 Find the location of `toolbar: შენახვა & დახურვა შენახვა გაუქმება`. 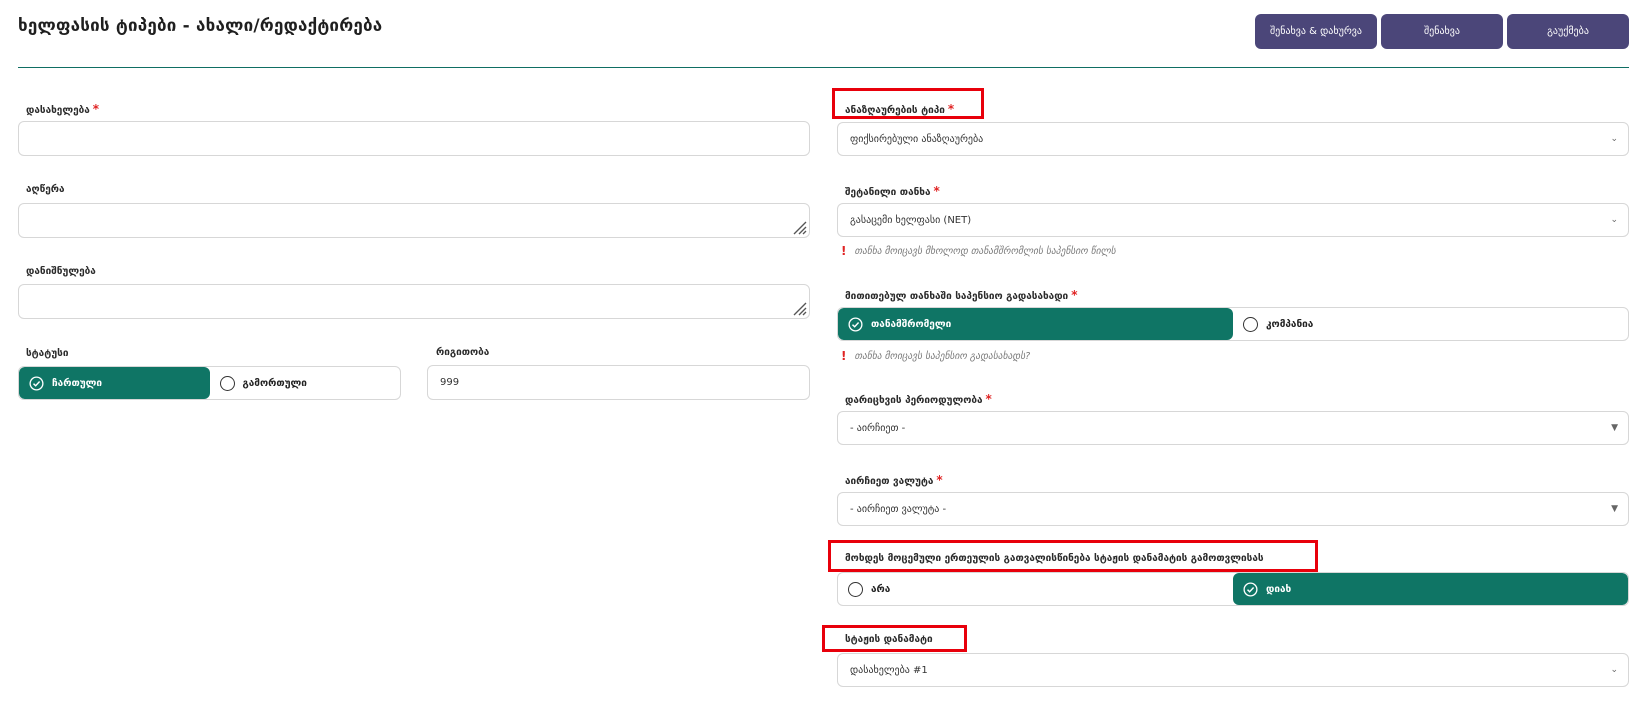

toolbar: შენახვა & დახურვა შენახვა გაუქმება is located at coordinates (1442, 31).